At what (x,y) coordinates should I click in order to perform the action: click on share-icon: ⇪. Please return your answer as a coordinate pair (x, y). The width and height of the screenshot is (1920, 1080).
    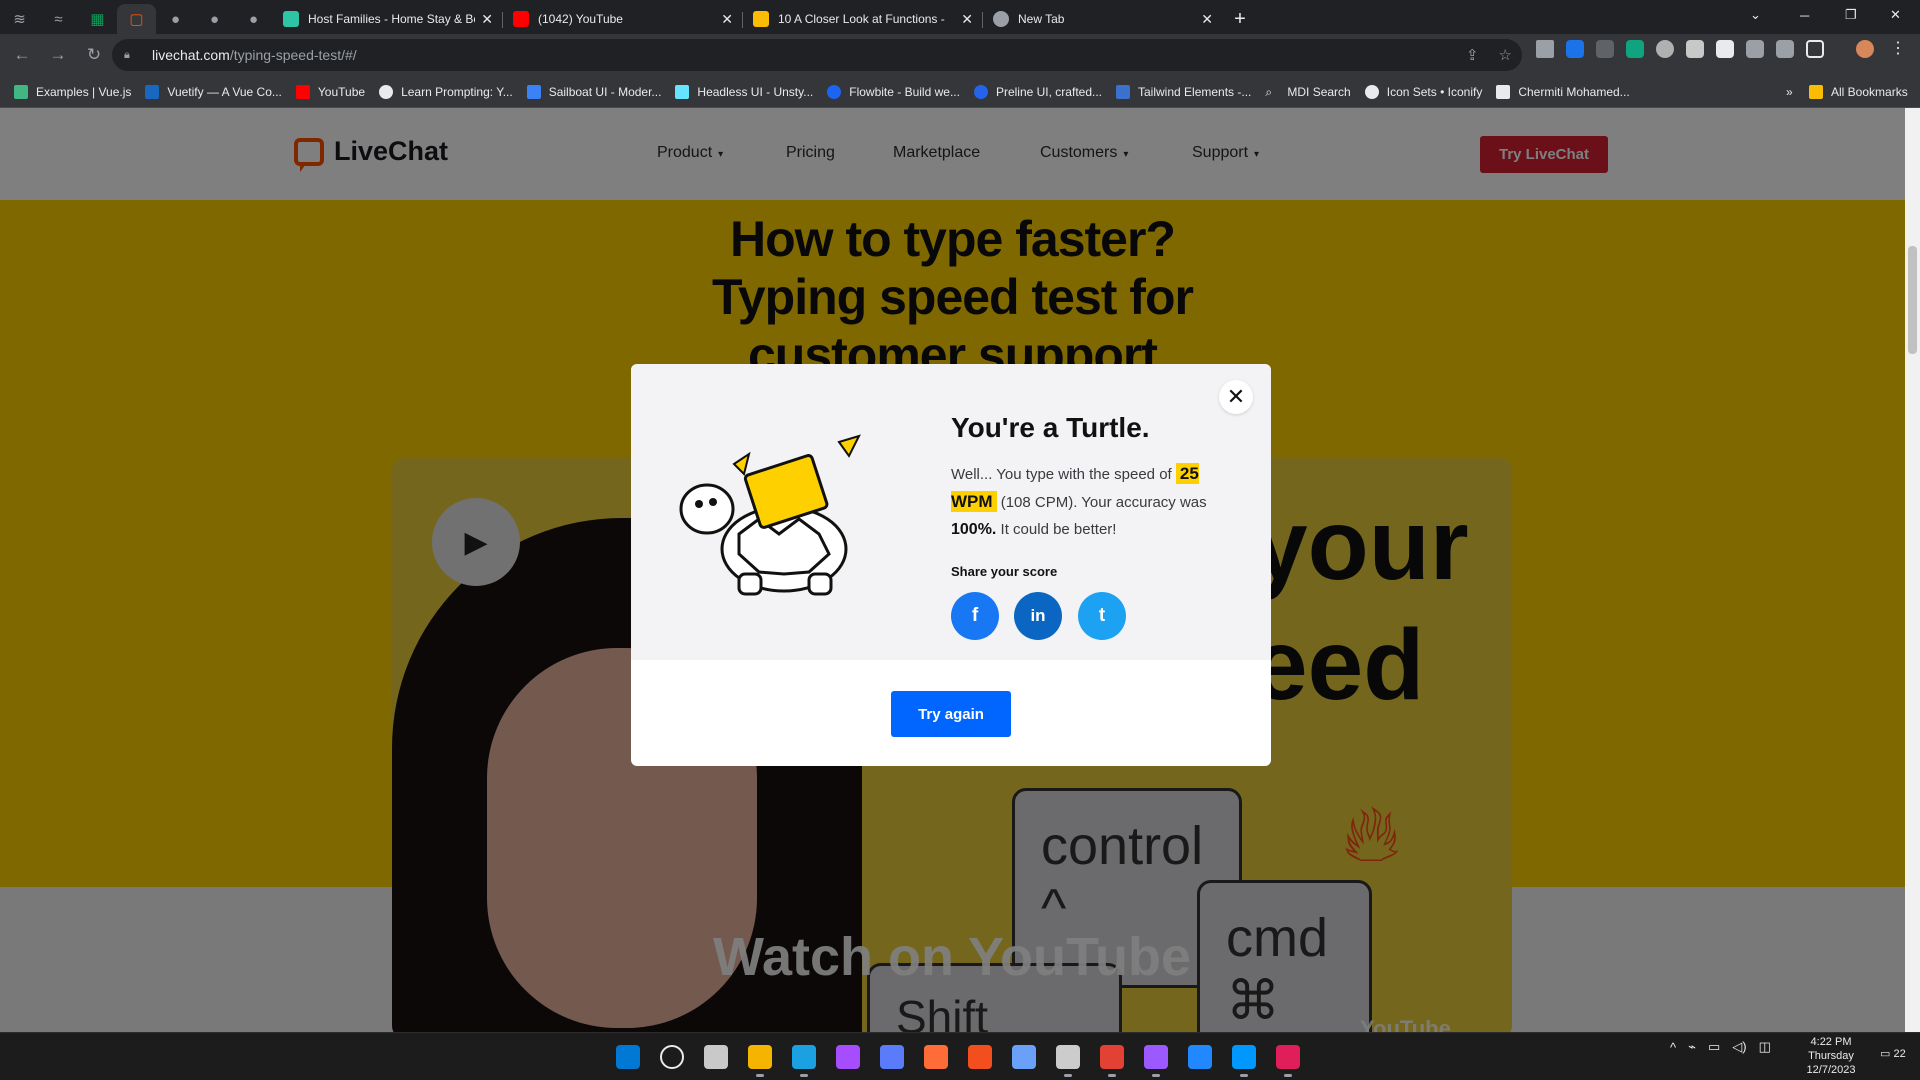
    Looking at the image, I should click on (1472, 55).